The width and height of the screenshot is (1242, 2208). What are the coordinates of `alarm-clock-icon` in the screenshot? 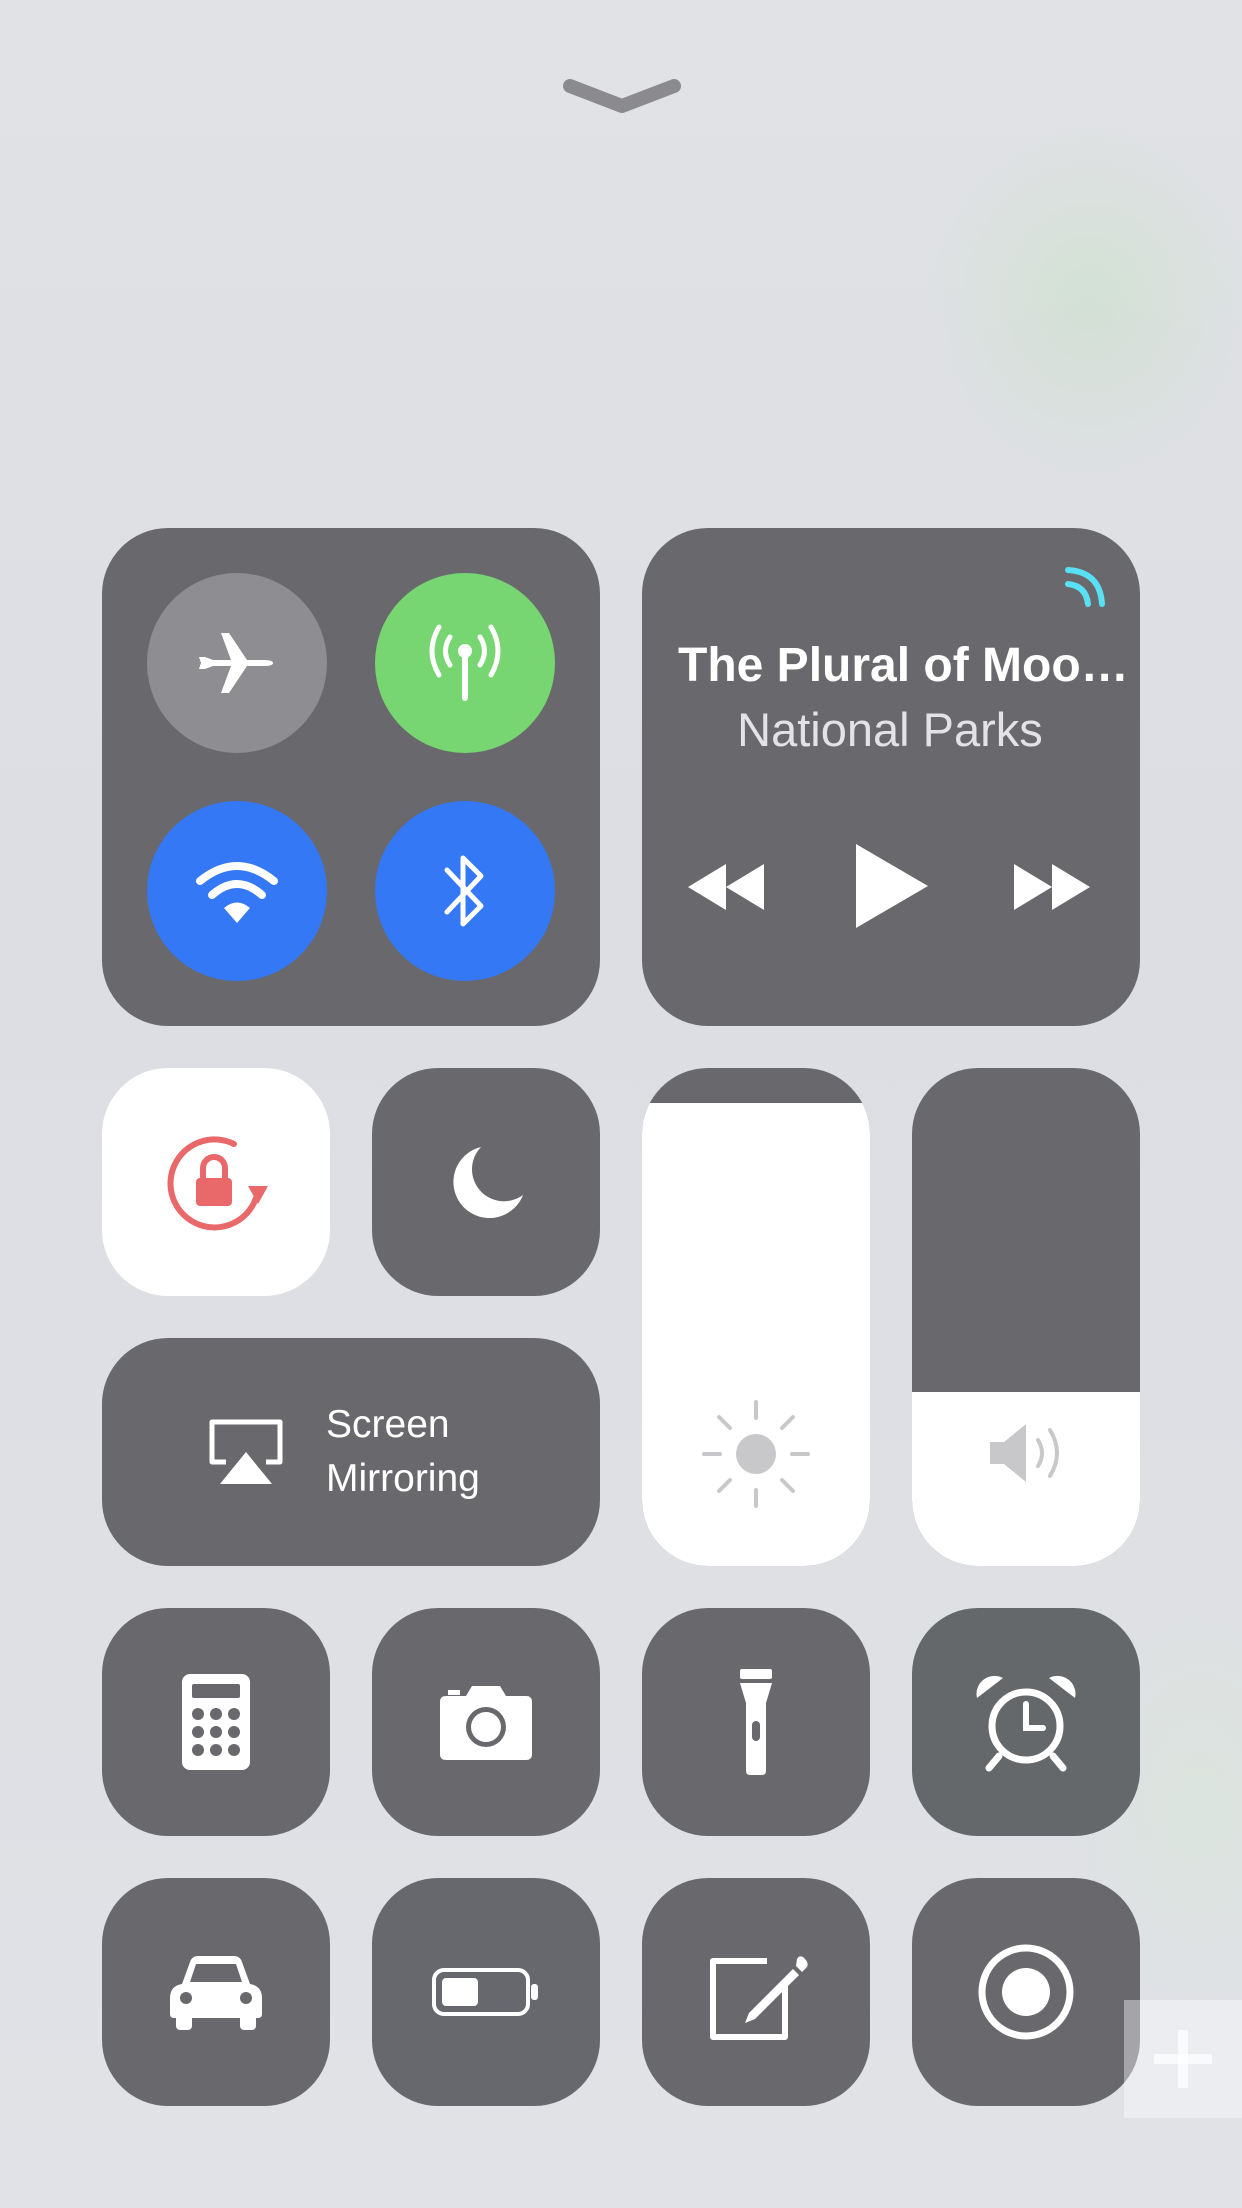 It's located at (1026, 1723).